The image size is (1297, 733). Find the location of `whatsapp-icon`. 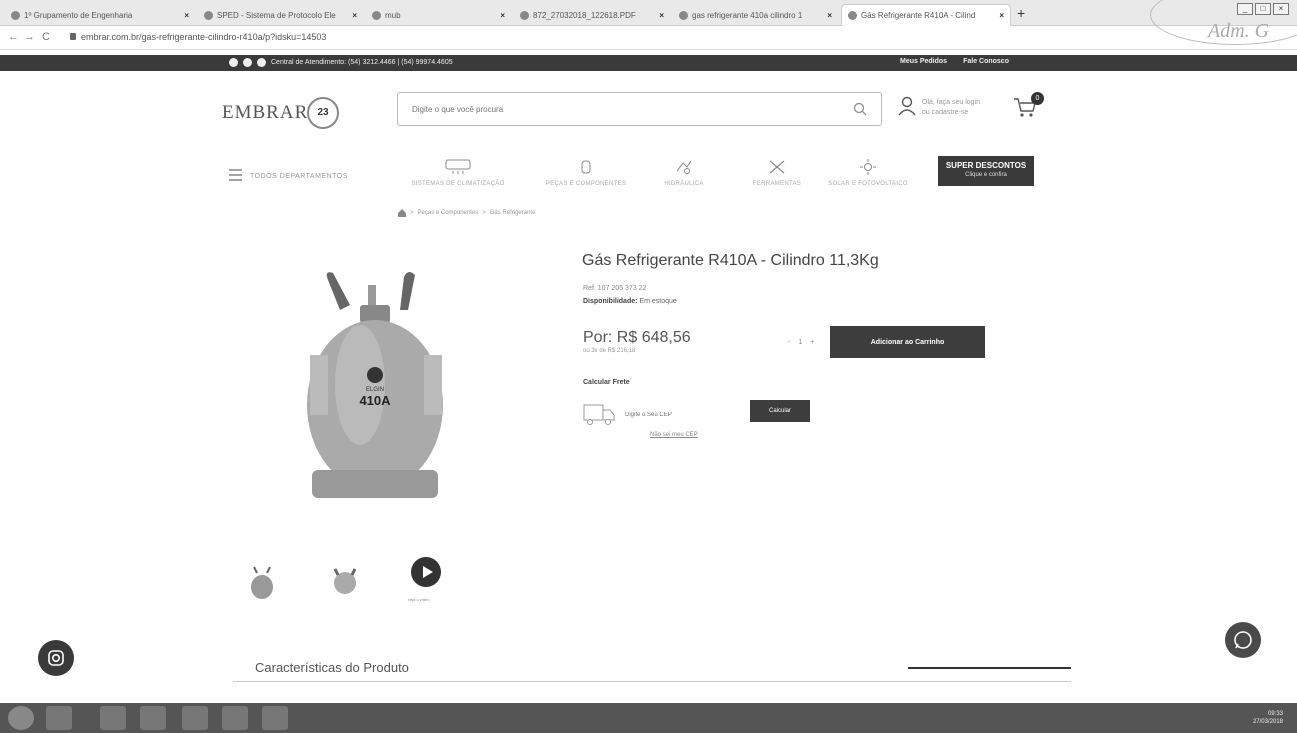

whatsapp-icon is located at coordinates (1243, 640).